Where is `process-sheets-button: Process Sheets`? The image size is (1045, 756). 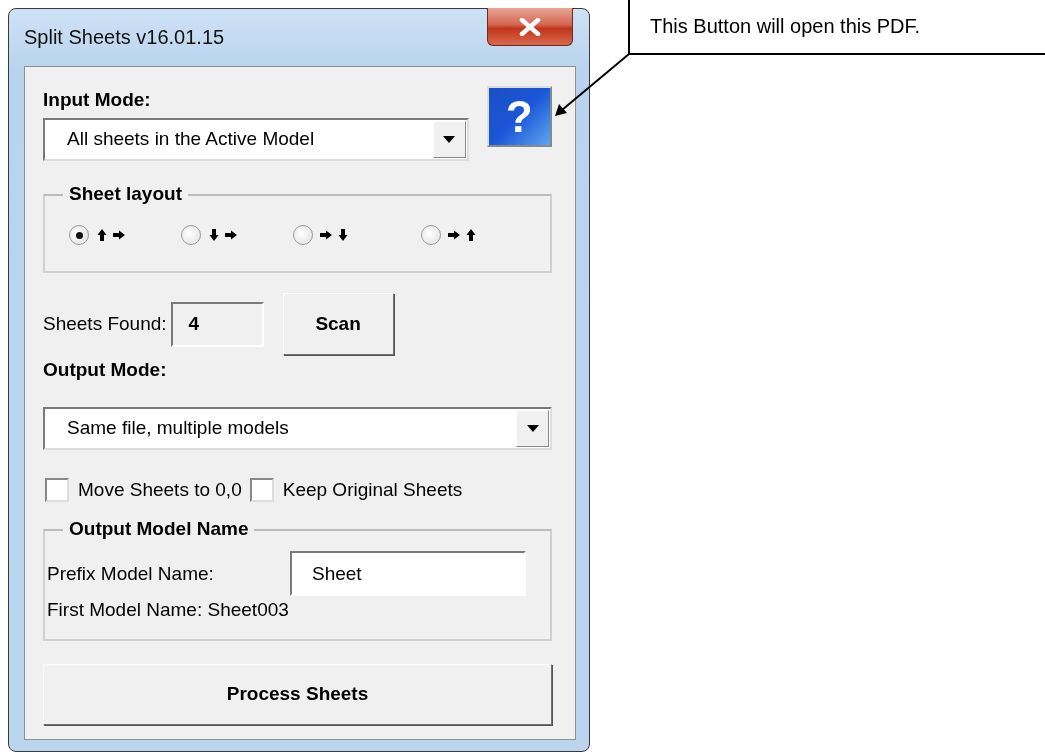 process-sheets-button: Process Sheets is located at coordinates (297, 694).